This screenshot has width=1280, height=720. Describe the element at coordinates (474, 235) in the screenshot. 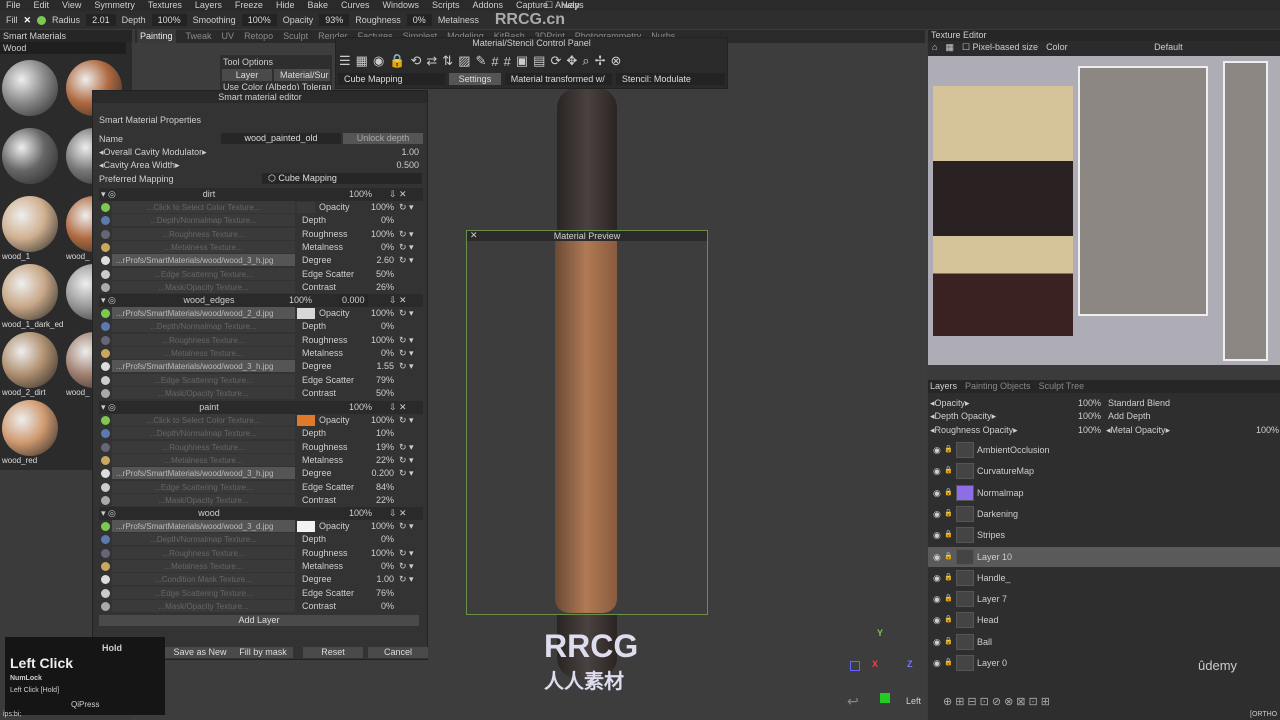

I see `close-icon: ✕` at that location.